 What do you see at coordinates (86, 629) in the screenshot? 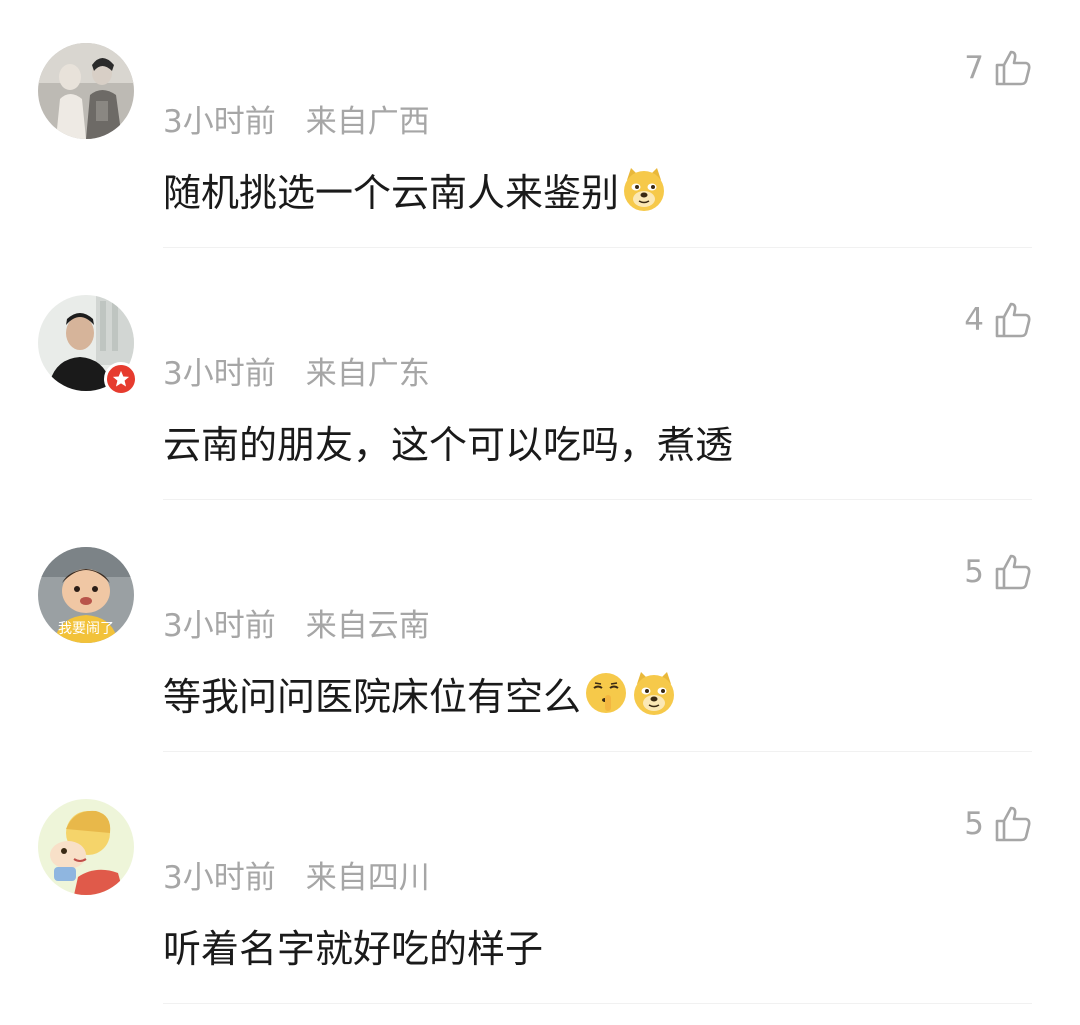
I see `avatar-caption: 我要闹了` at bounding box center [86, 629].